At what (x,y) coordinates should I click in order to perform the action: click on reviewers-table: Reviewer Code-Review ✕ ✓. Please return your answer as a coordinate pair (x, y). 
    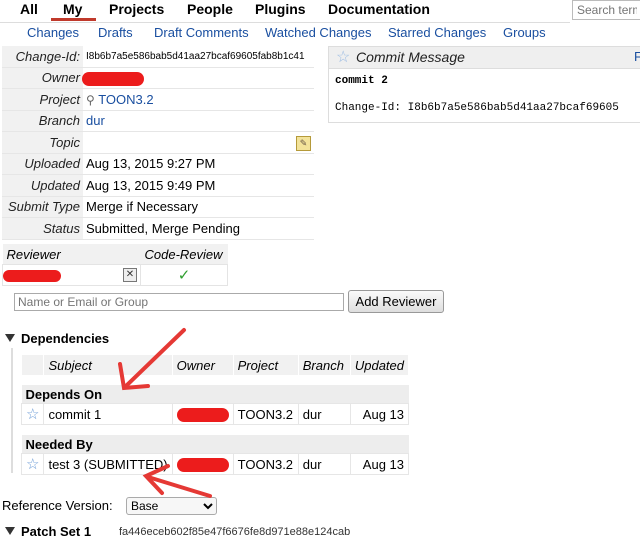
    Looking at the image, I should click on (115, 265).